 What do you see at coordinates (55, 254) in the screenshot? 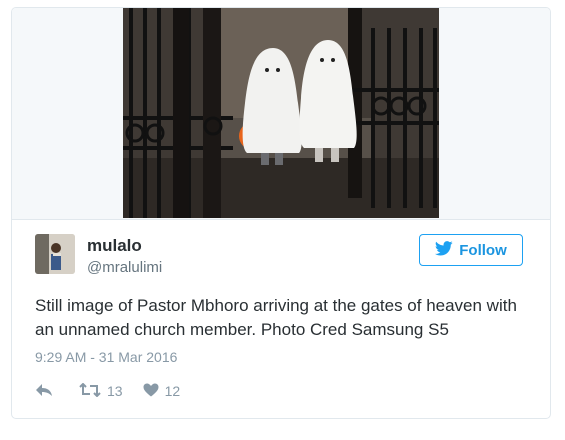
I see `avatar` at bounding box center [55, 254].